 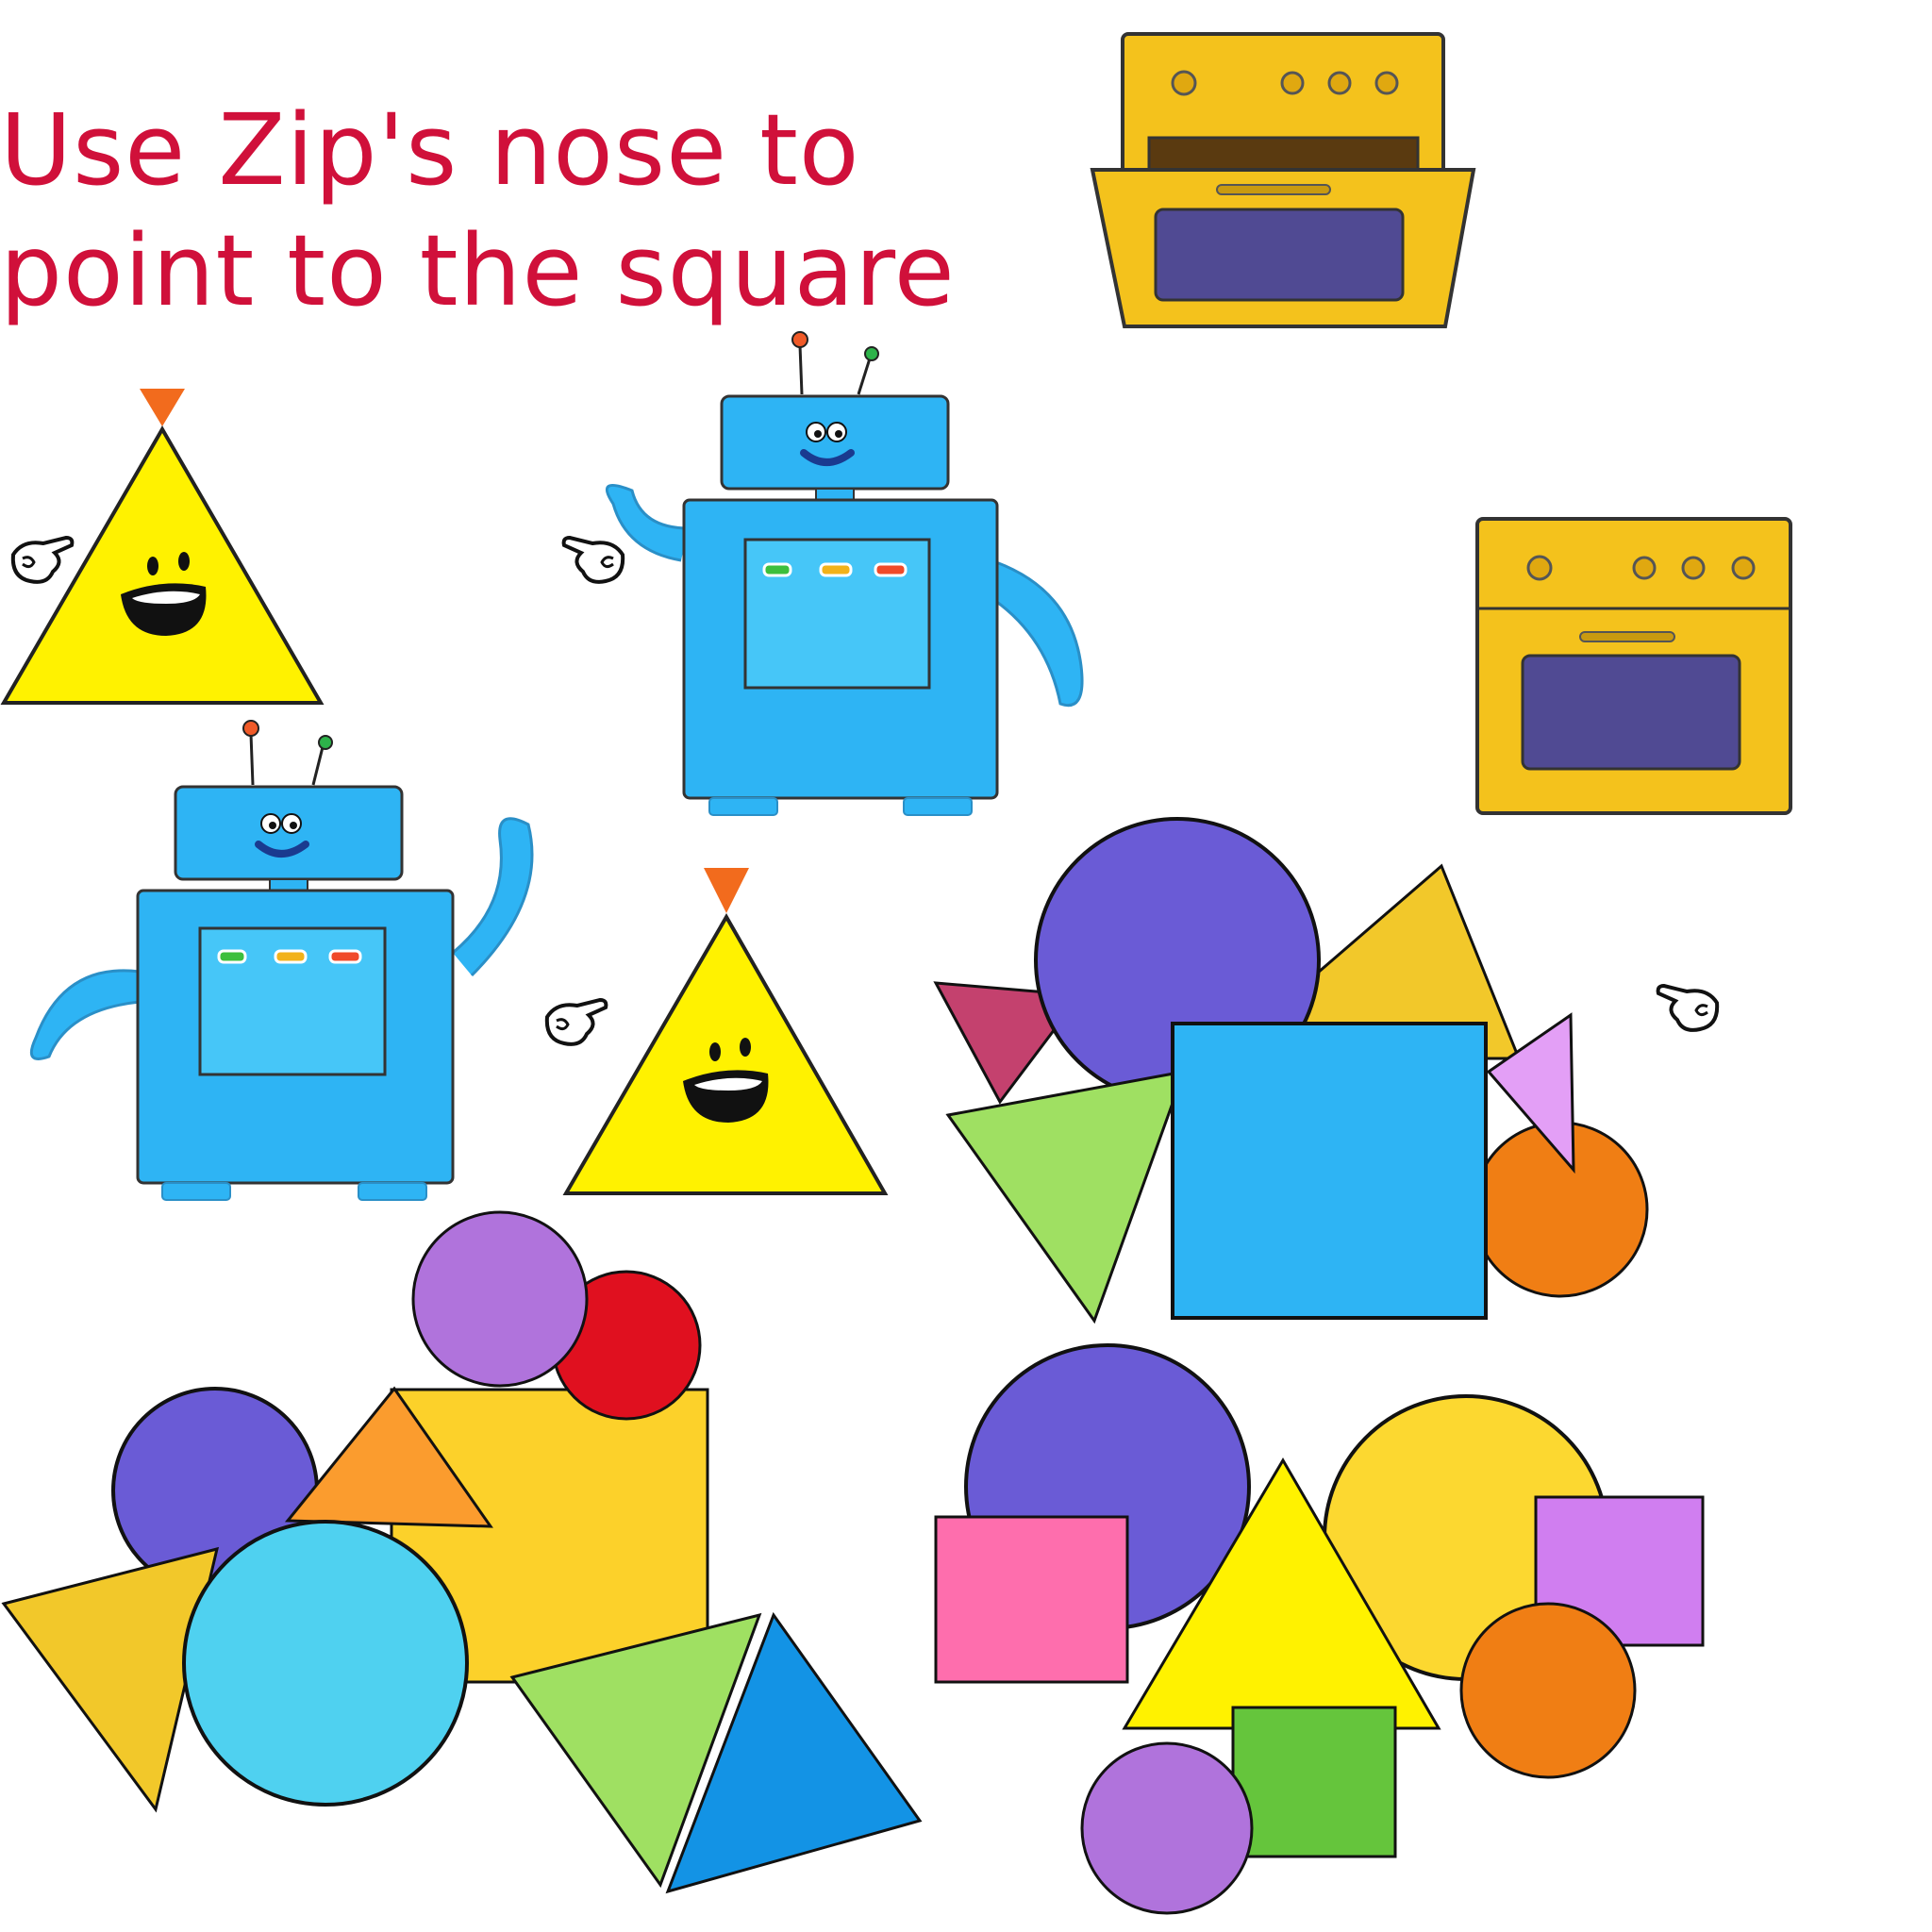 What do you see at coordinates (312, 547) in the screenshot?
I see `zip-character` at bounding box center [312, 547].